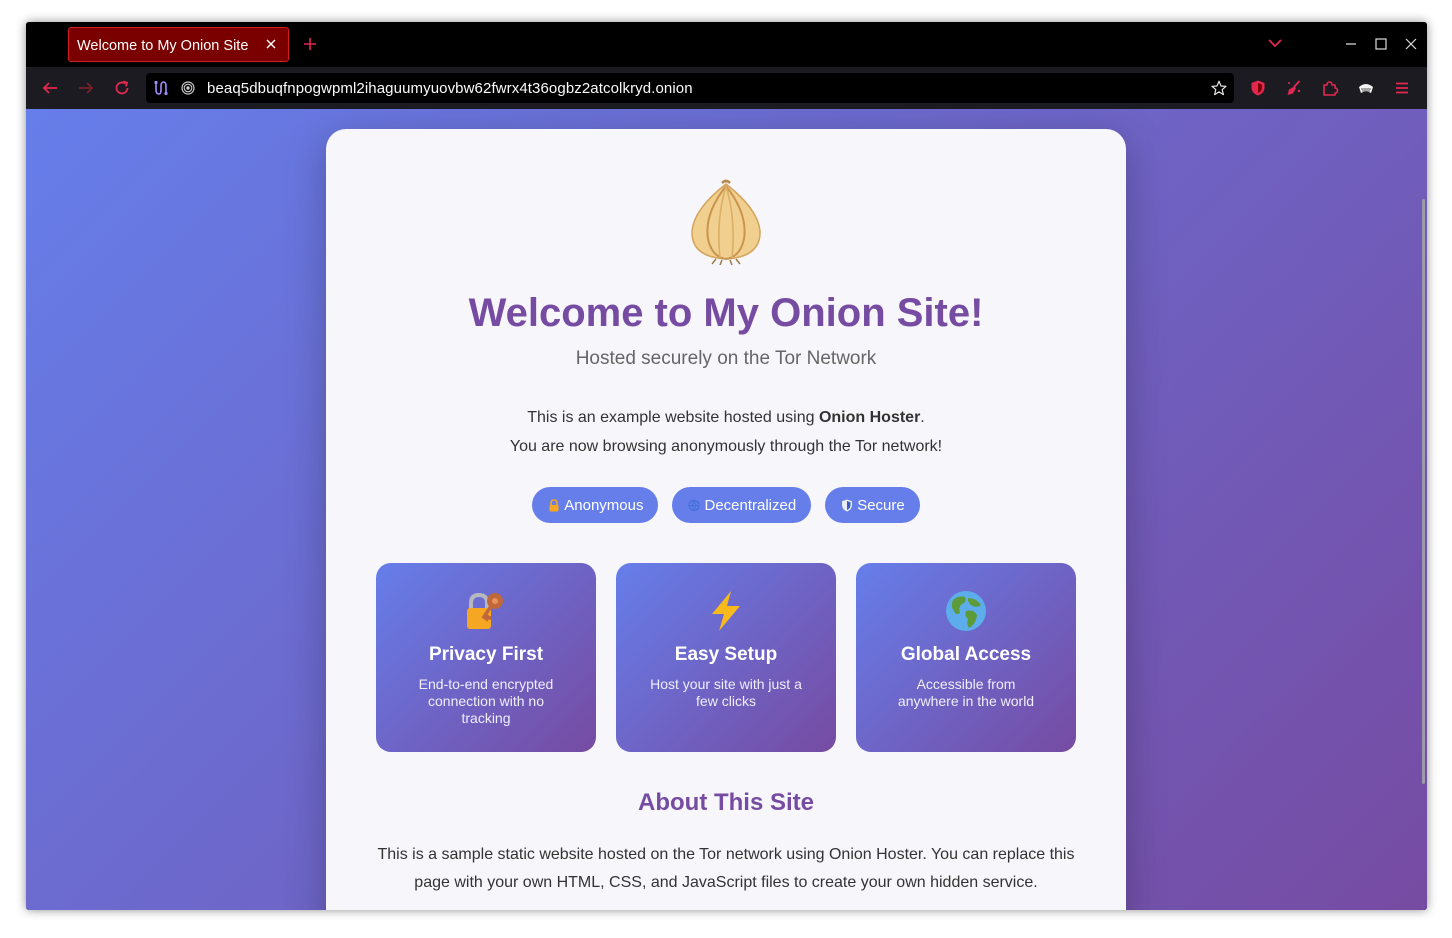  What do you see at coordinates (881, 505) in the screenshot?
I see `badge-label: Secure` at bounding box center [881, 505].